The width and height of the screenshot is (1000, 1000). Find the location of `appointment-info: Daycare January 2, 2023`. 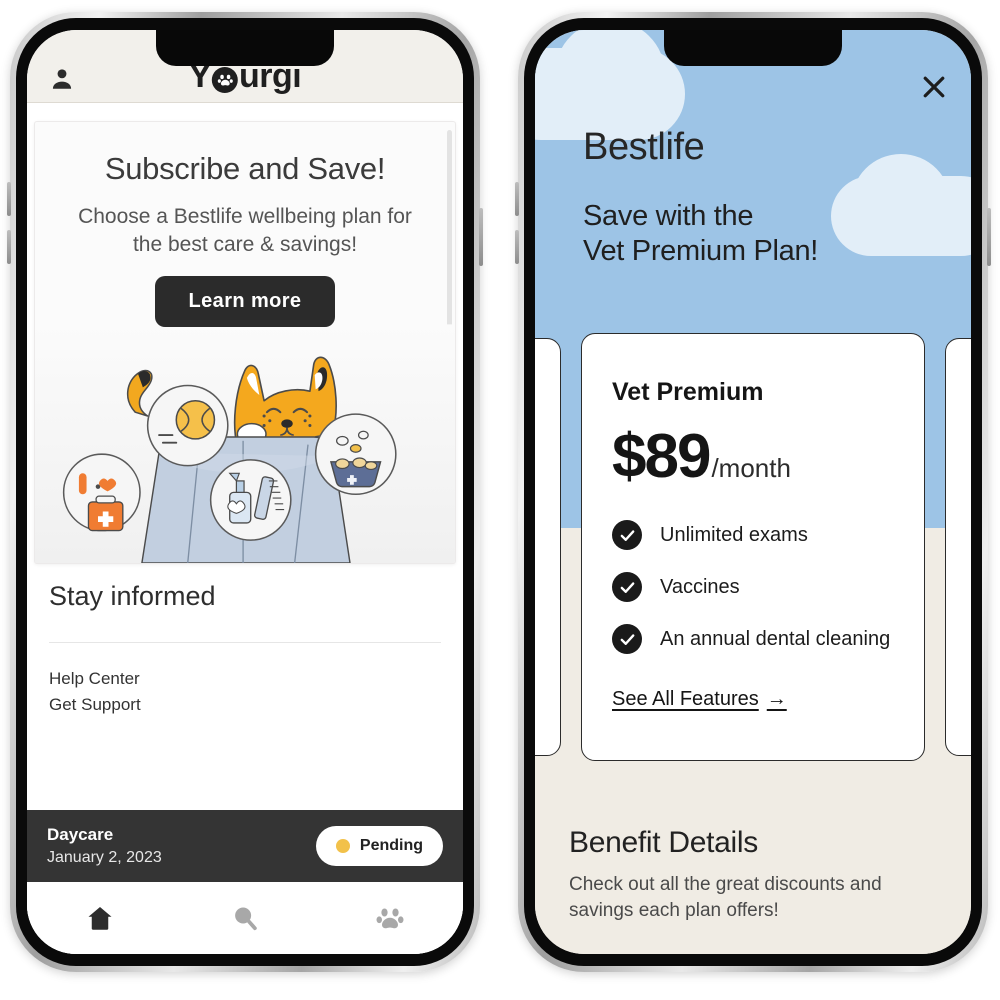

appointment-info: Daycare January 2, 2023 is located at coordinates (104, 846).